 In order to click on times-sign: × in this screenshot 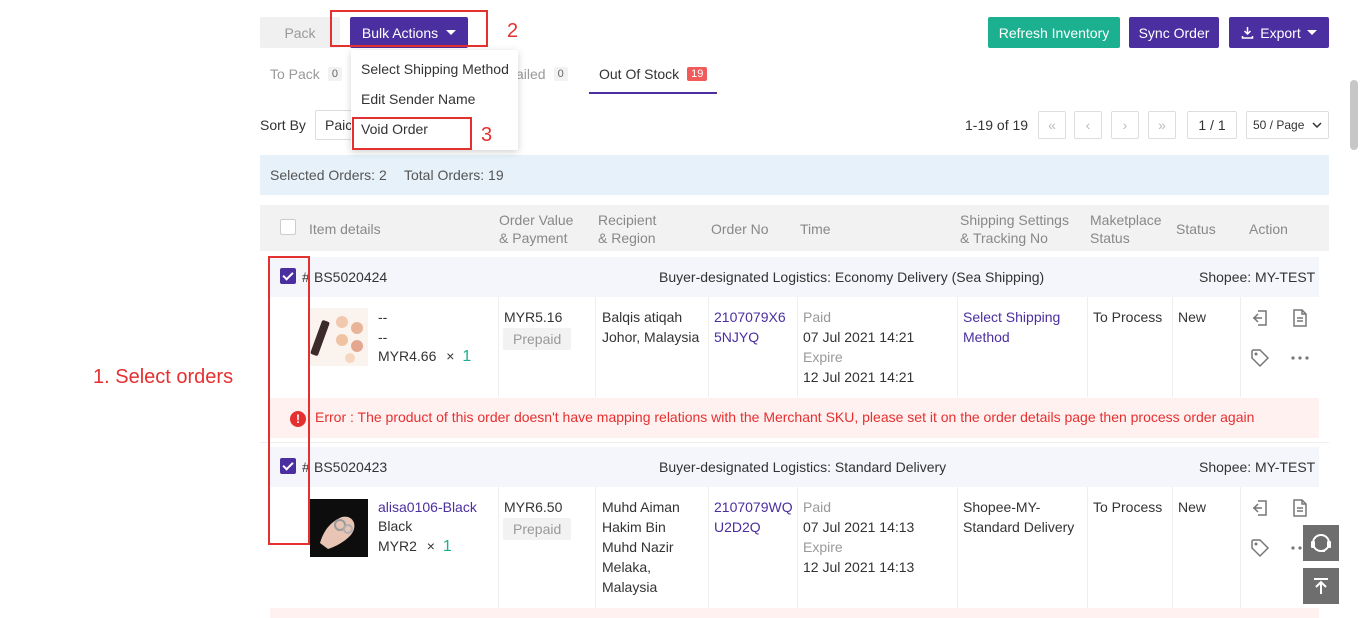, I will do `click(430, 546)`.